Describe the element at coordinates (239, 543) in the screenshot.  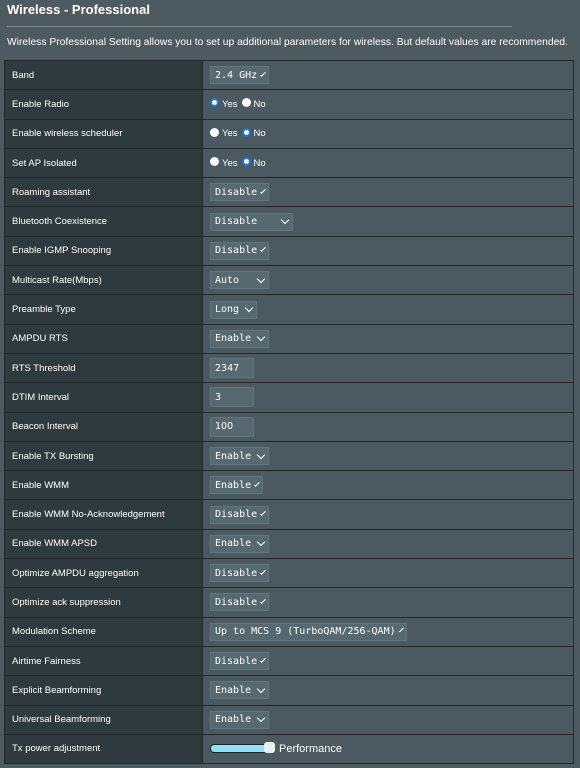
I see `wmm-apsd-select: Enable` at that location.